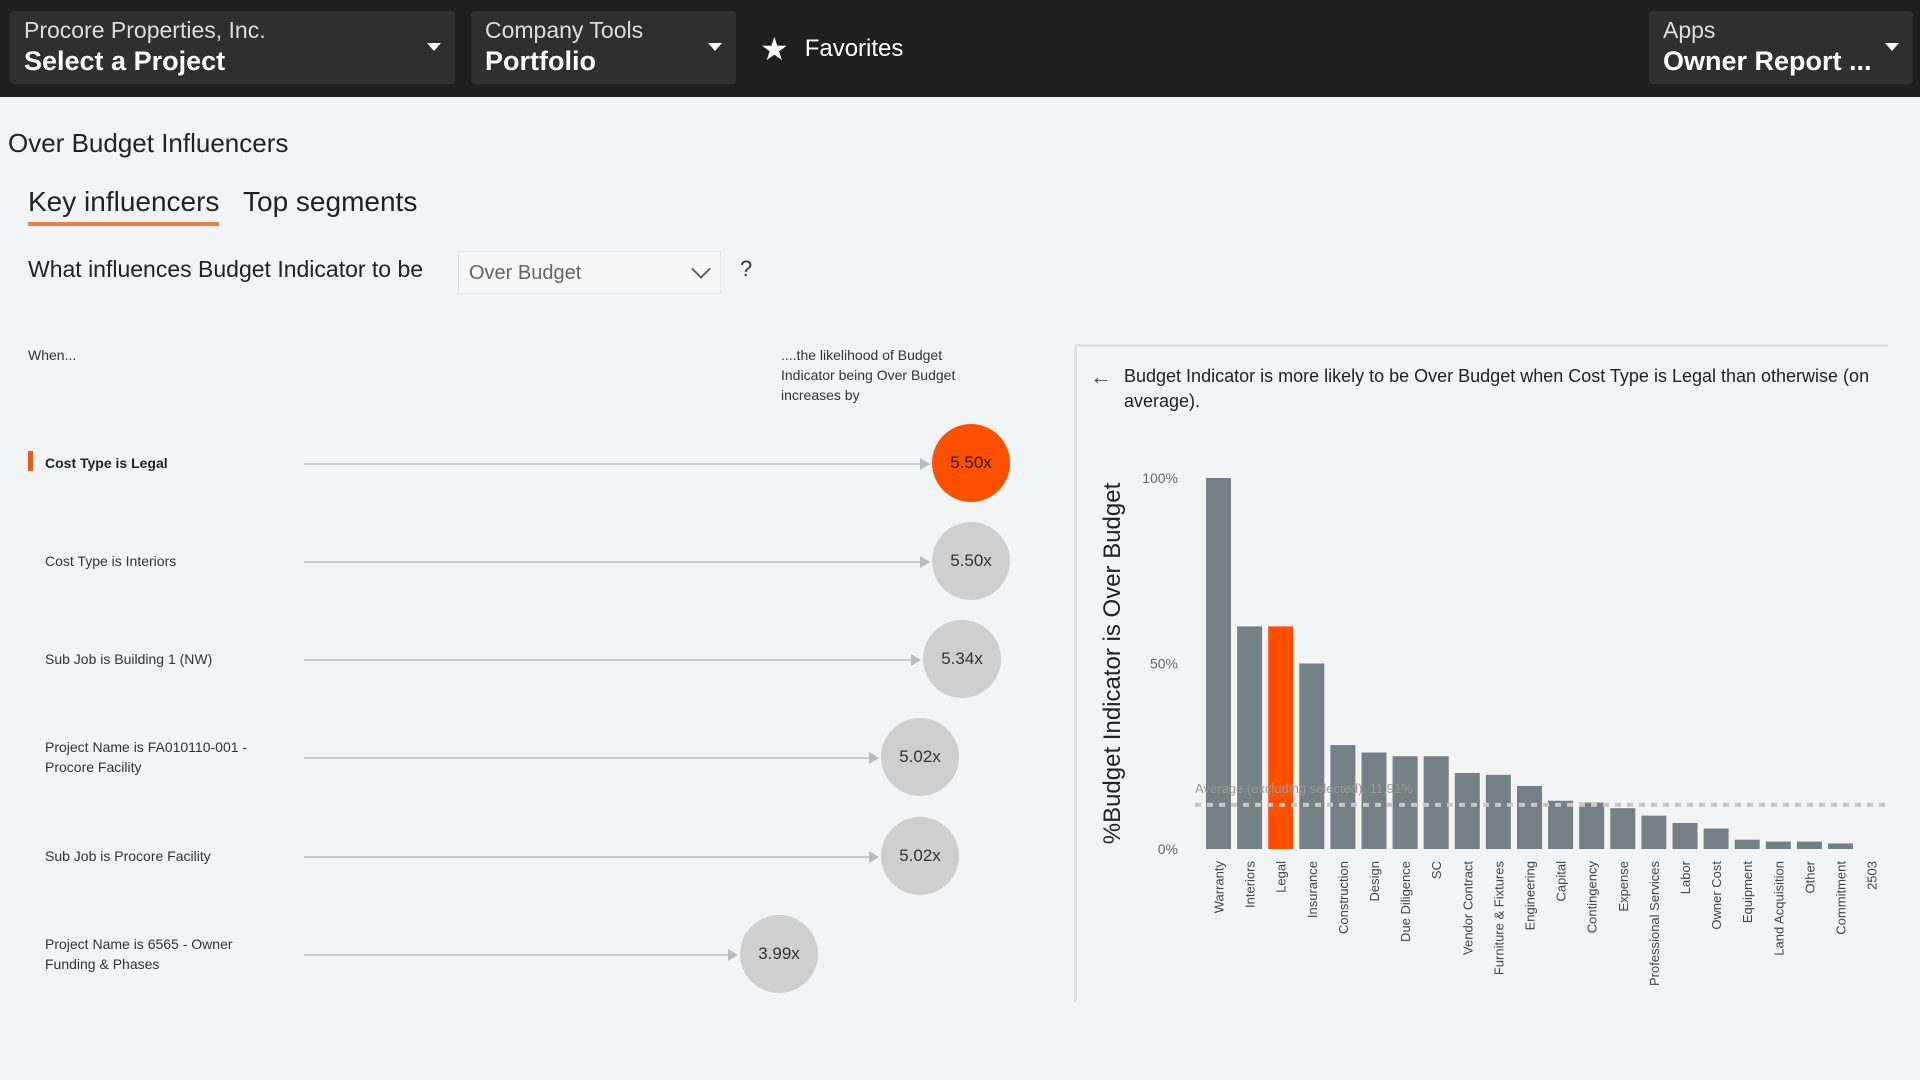  Describe the element at coordinates (1716, 895) in the screenshot. I see `x-tick-label: Owner Cost` at that location.